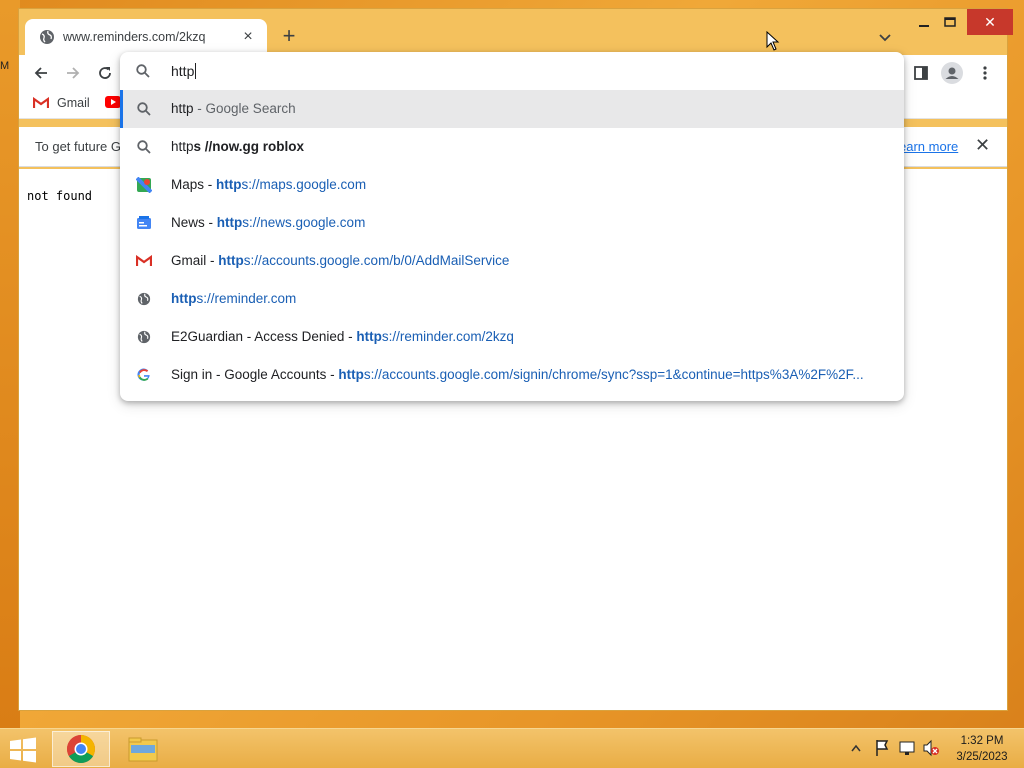  What do you see at coordinates (144, 223) in the screenshot?
I see `news-icon` at bounding box center [144, 223].